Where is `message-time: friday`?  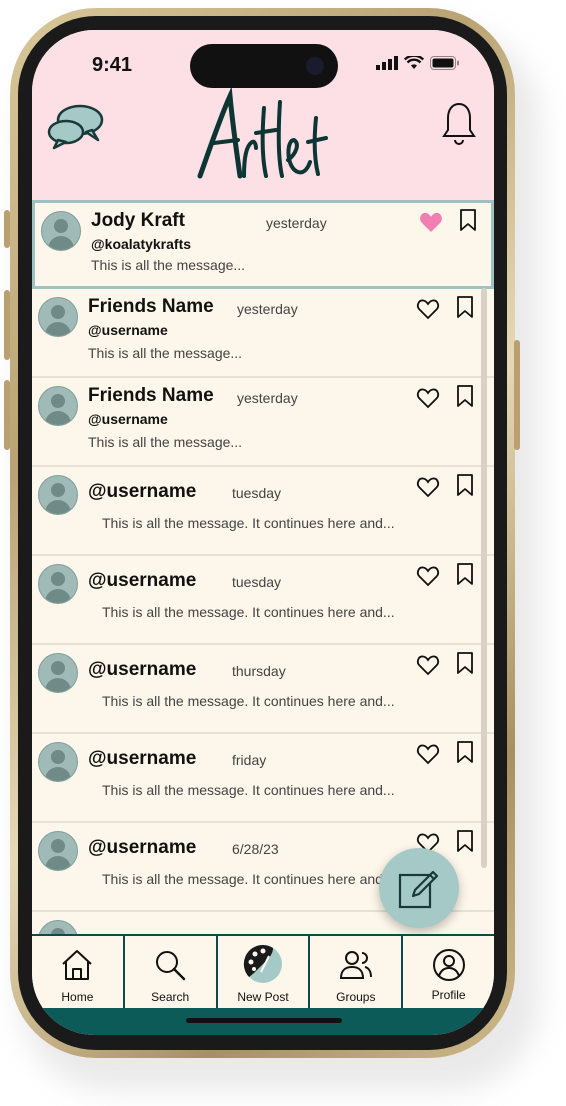
message-time: friday is located at coordinates (249, 760).